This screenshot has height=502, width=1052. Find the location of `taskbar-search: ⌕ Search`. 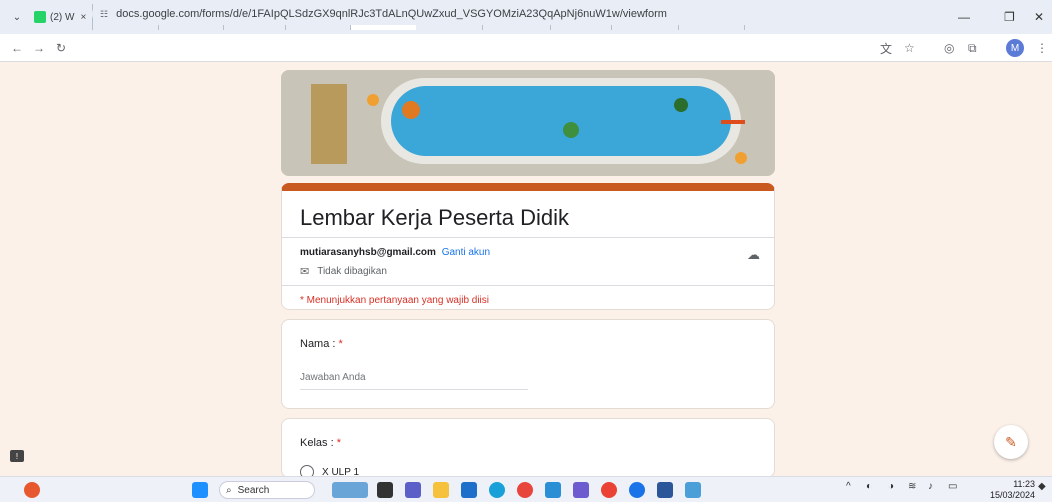

taskbar-search: ⌕ Search is located at coordinates (267, 490).